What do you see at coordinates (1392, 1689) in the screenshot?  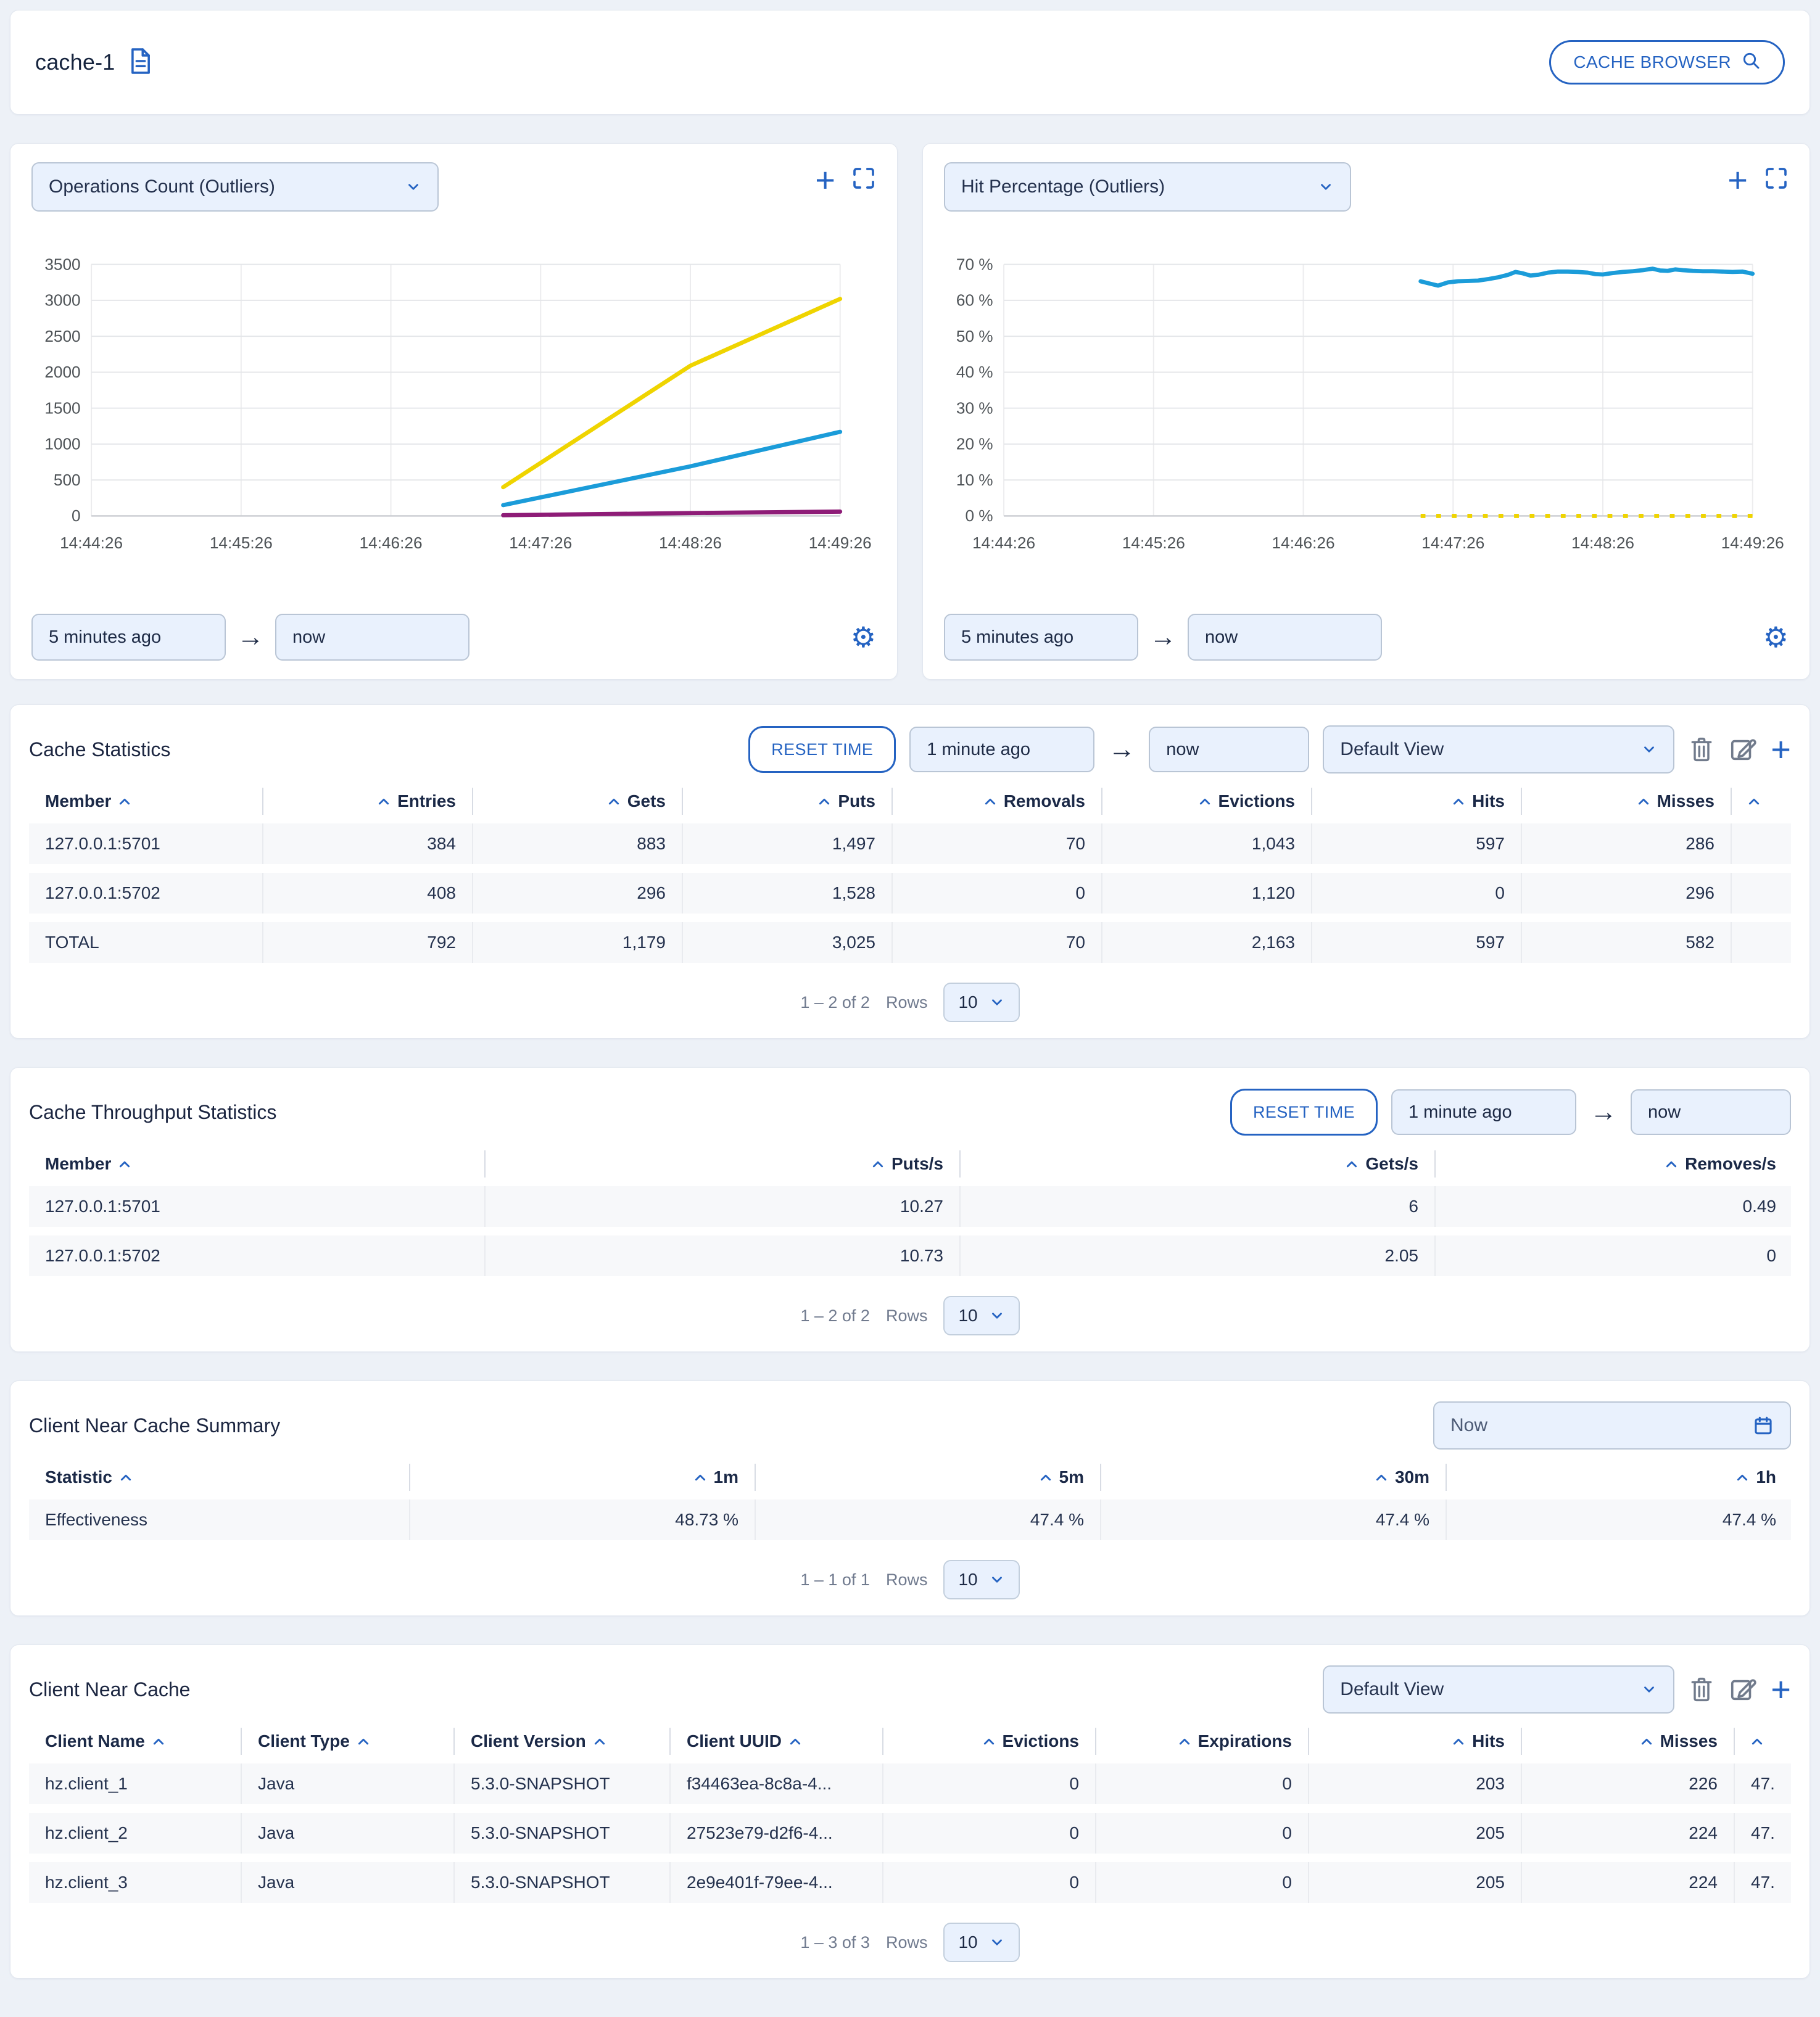 I see `view-select-value: Default View` at bounding box center [1392, 1689].